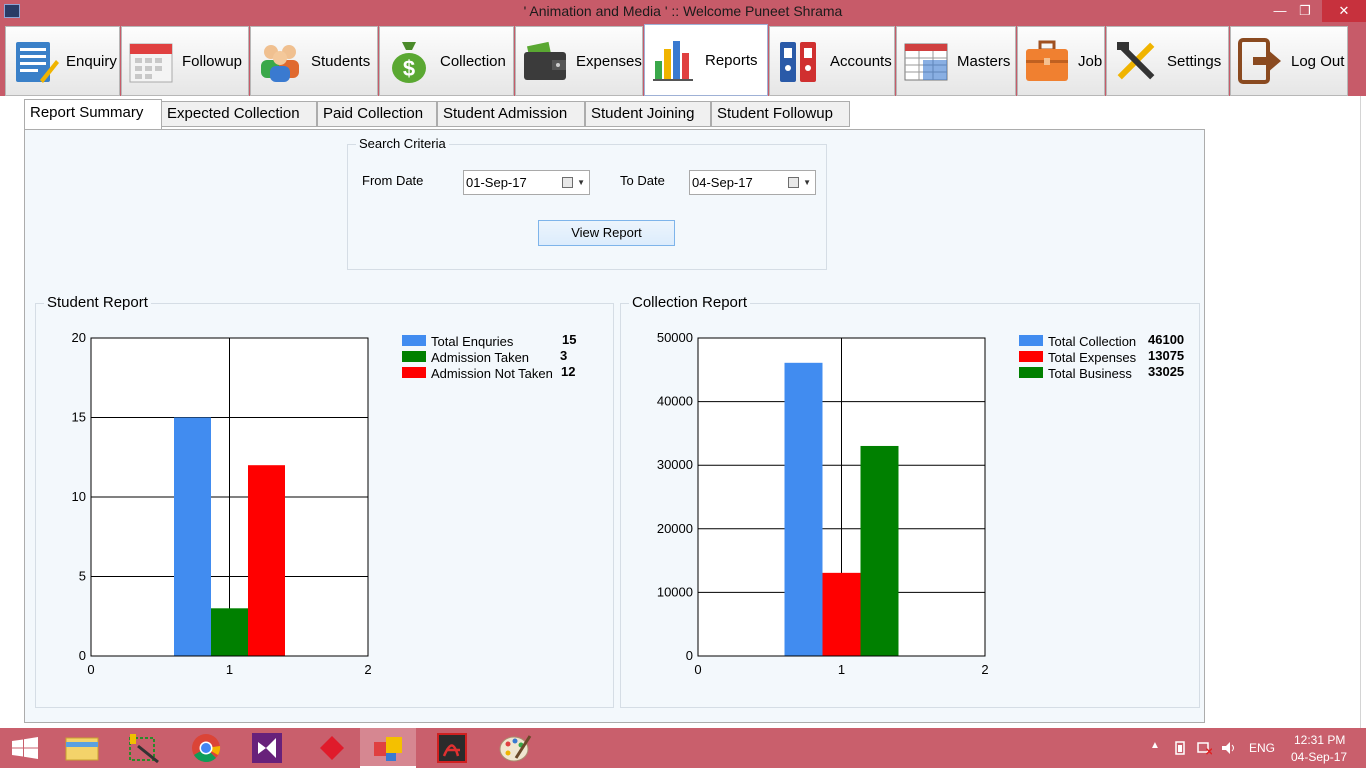 This screenshot has width=1366, height=768. I want to click on student-report-chart: 0 5 10 15 20 0 1 2, so click(222, 503).